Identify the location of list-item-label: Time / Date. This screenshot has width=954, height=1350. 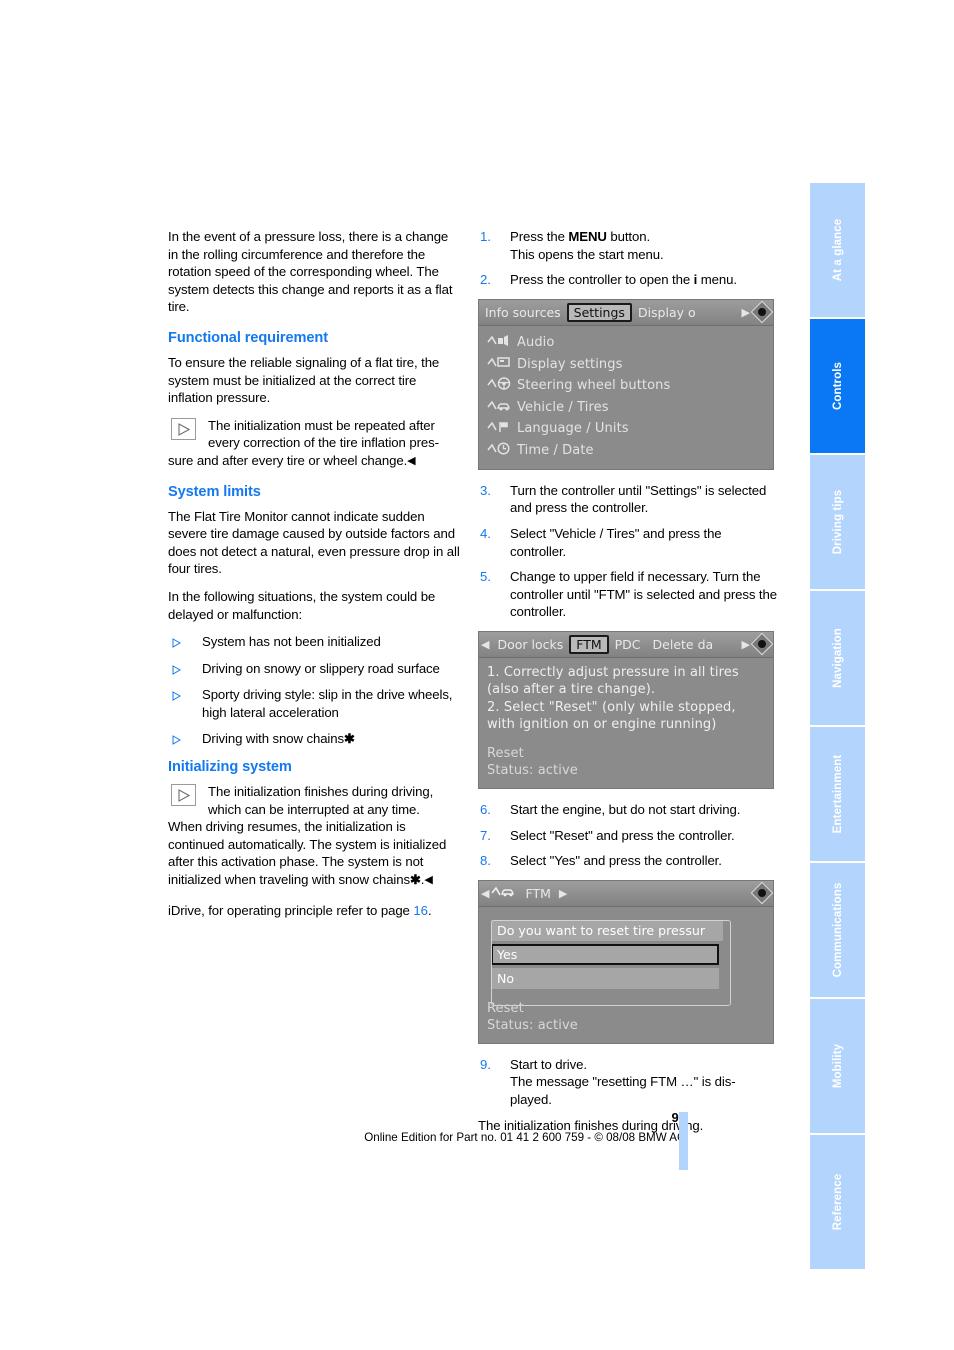
(555, 450).